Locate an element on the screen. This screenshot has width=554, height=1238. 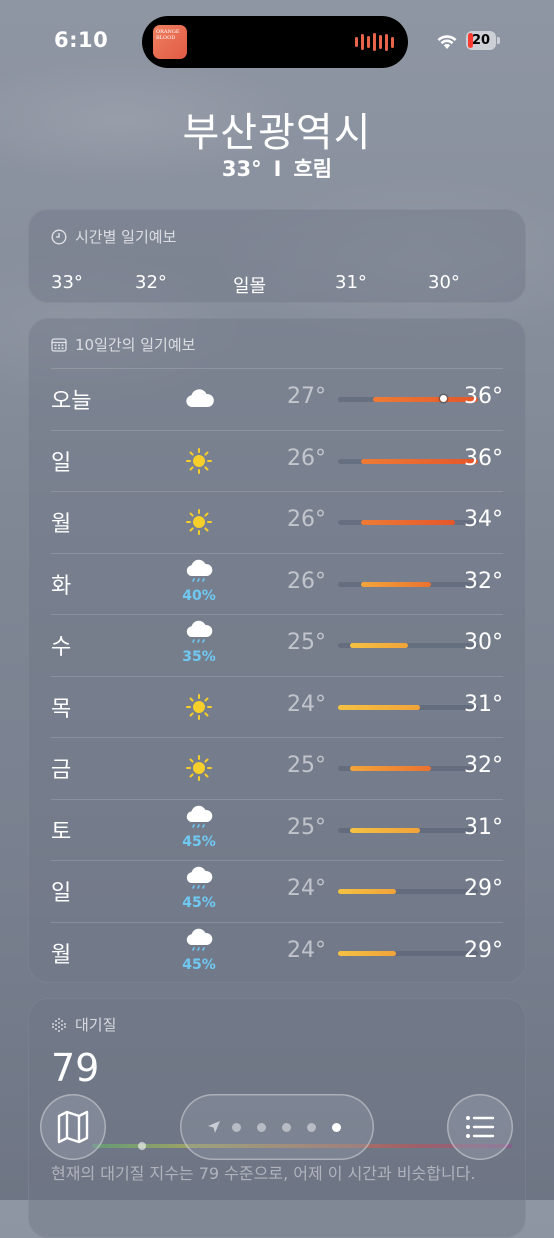
clock-icon is located at coordinates (59, 236).